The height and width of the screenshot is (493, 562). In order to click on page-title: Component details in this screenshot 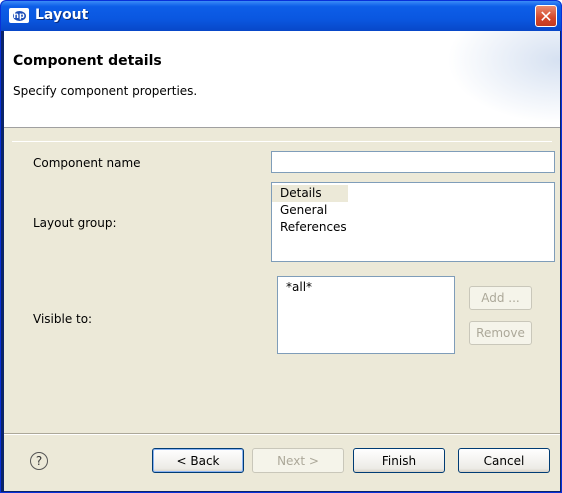, I will do `click(87, 61)`.